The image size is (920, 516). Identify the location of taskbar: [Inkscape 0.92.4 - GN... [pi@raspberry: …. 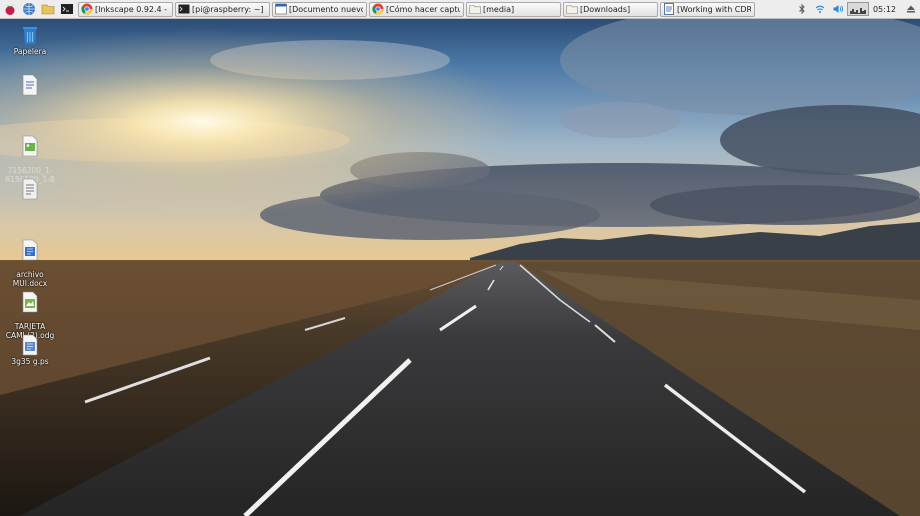
(460, 9).